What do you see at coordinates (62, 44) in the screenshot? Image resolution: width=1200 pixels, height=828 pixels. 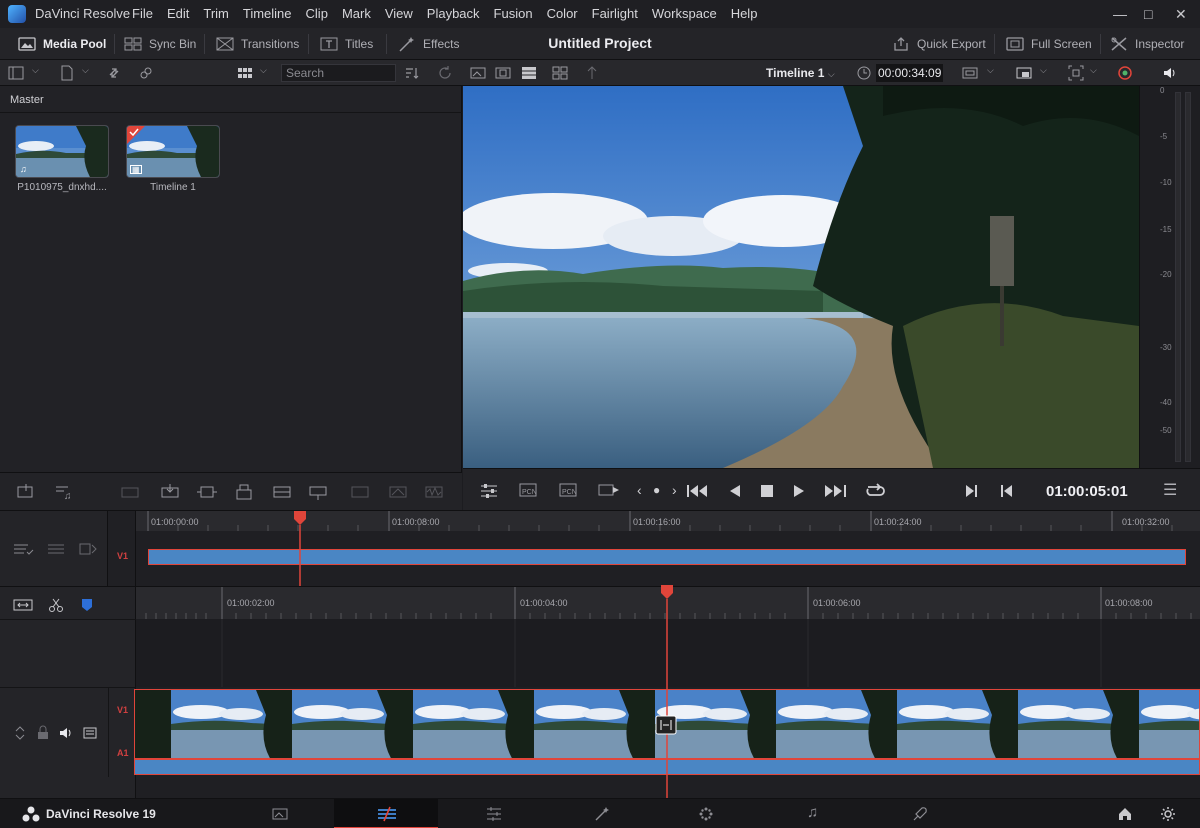 I see `media-pool-button: Media Pool` at bounding box center [62, 44].